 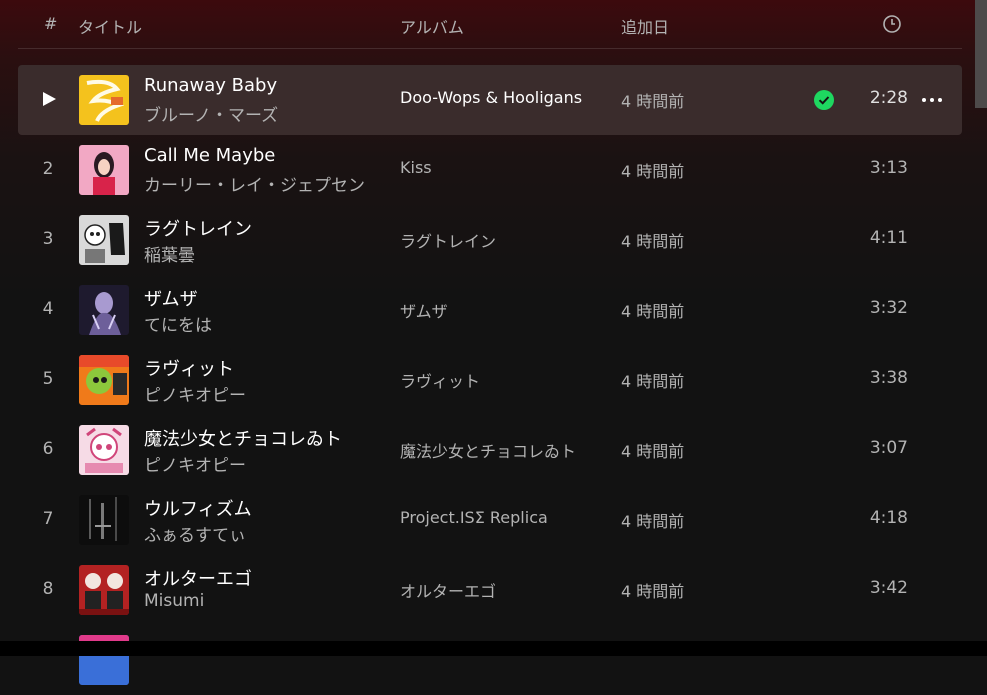 What do you see at coordinates (888, 238) in the screenshot?
I see `track-duration: 4:11` at bounding box center [888, 238].